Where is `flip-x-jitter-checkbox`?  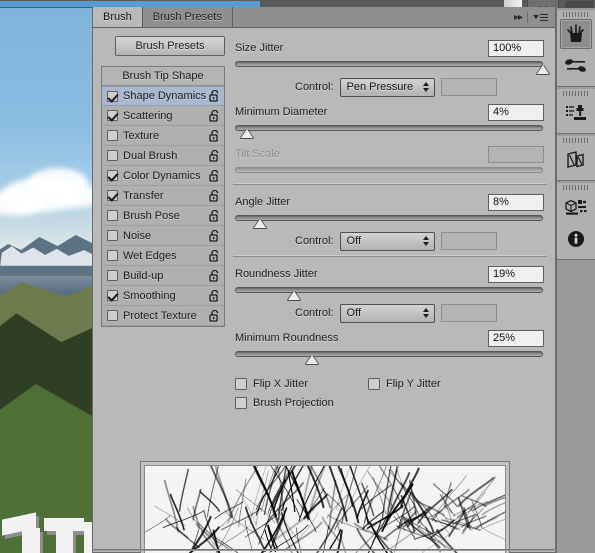 flip-x-jitter-checkbox is located at coordinates (241, 383).